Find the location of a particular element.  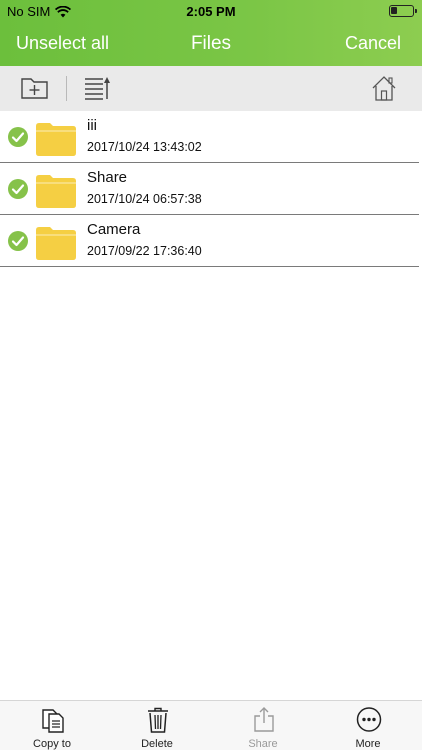

delete-button: Delete is located at coordinates (157, 725).